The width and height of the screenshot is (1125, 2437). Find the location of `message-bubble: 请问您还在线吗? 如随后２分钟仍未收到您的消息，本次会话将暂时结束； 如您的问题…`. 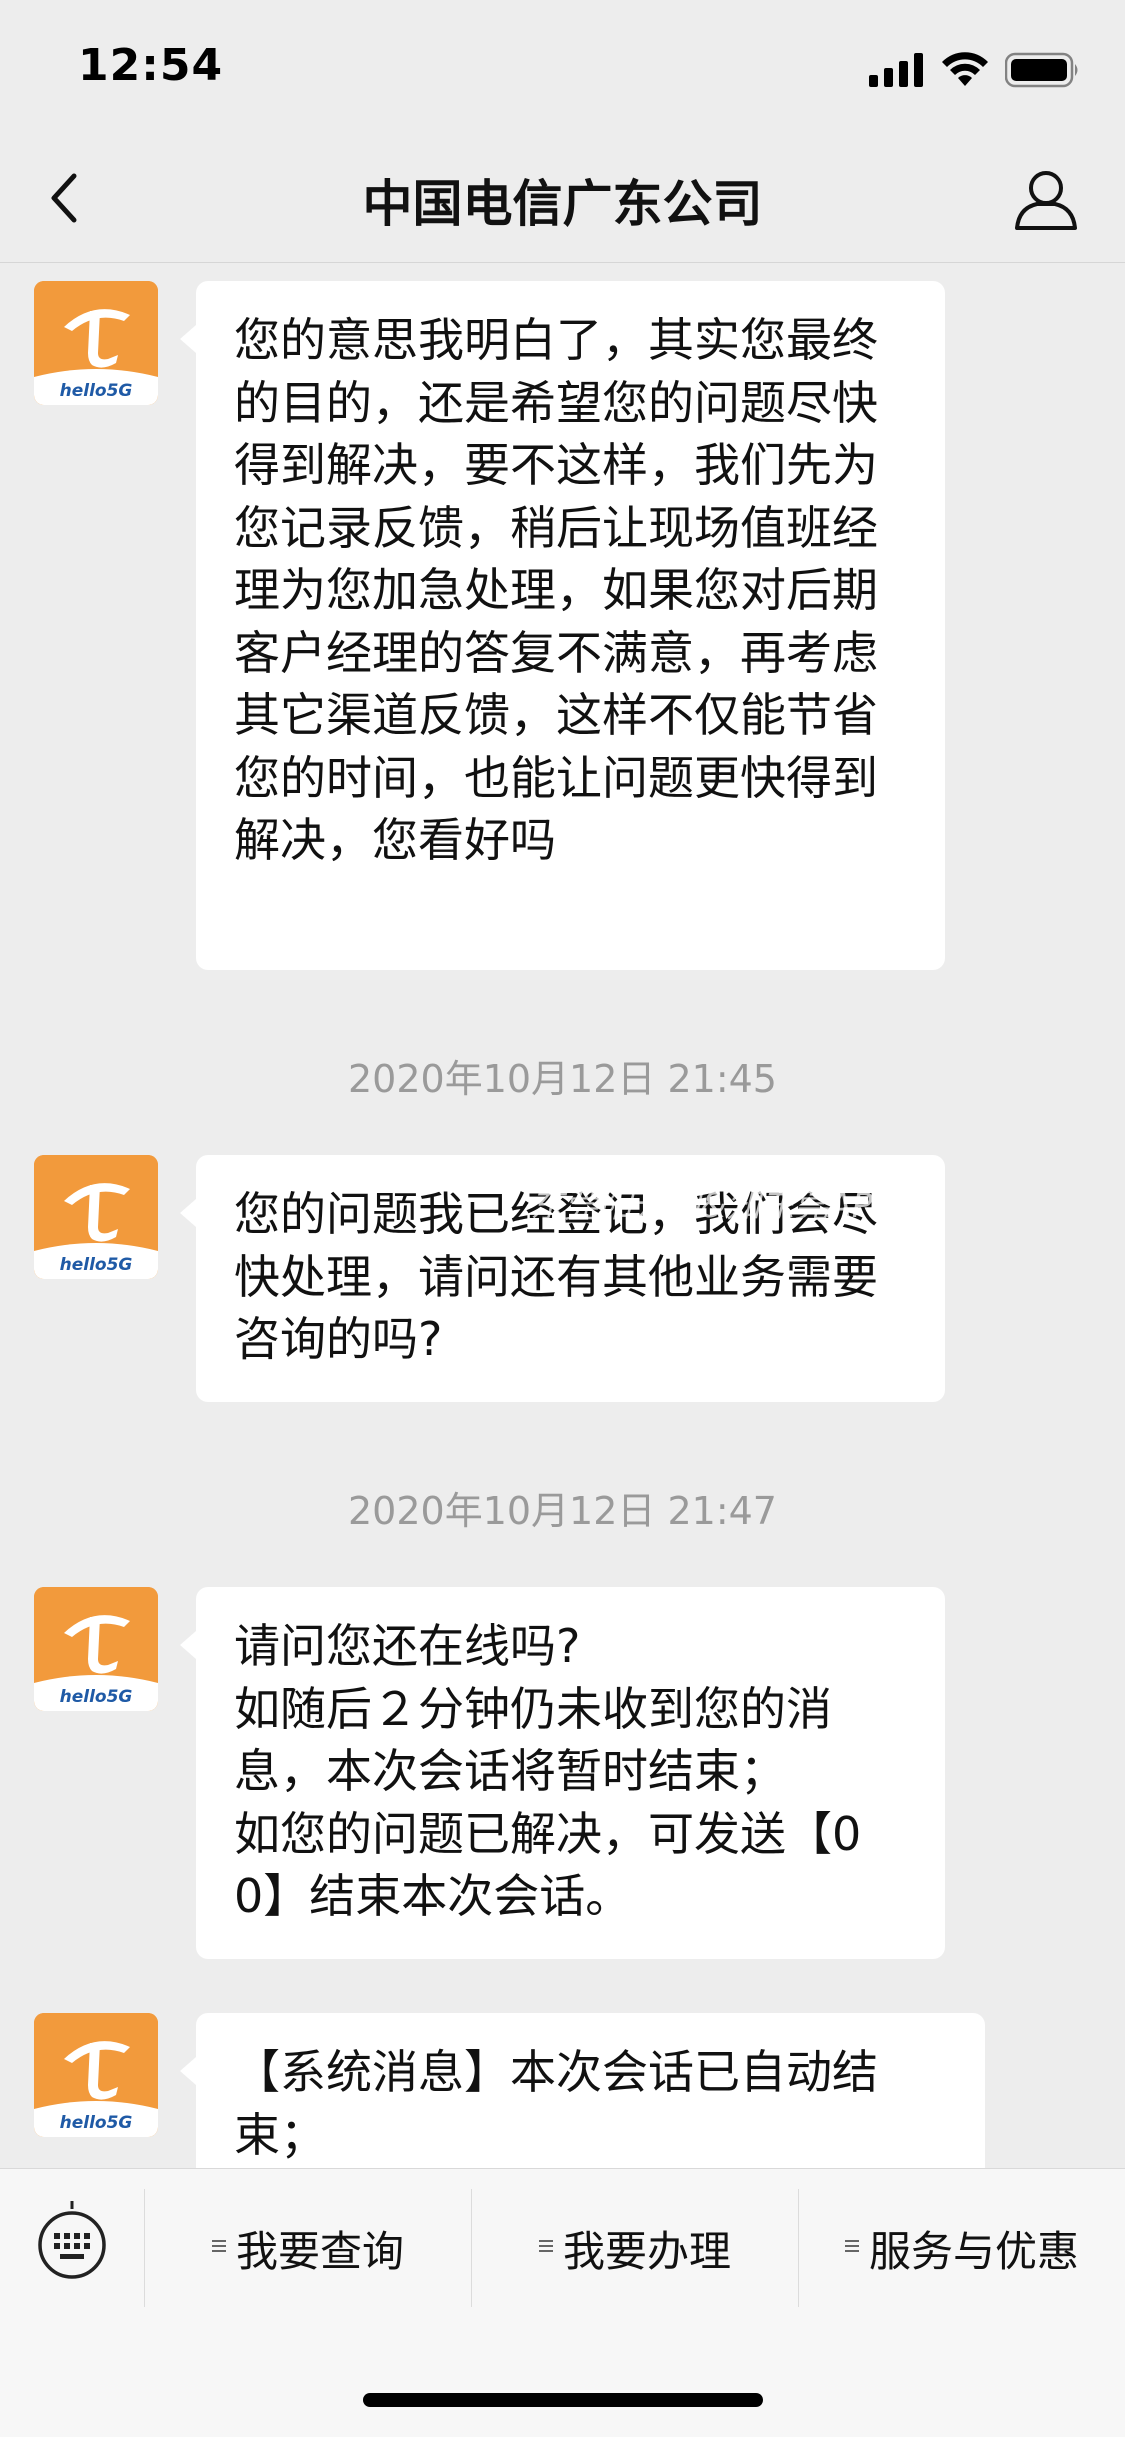

message-bubble: 请问您还在线吗? 如随后２分钟仍未收到您的消息，本次会话将暂时结束； 如您的问题… is located at coordinates (562, 1773).